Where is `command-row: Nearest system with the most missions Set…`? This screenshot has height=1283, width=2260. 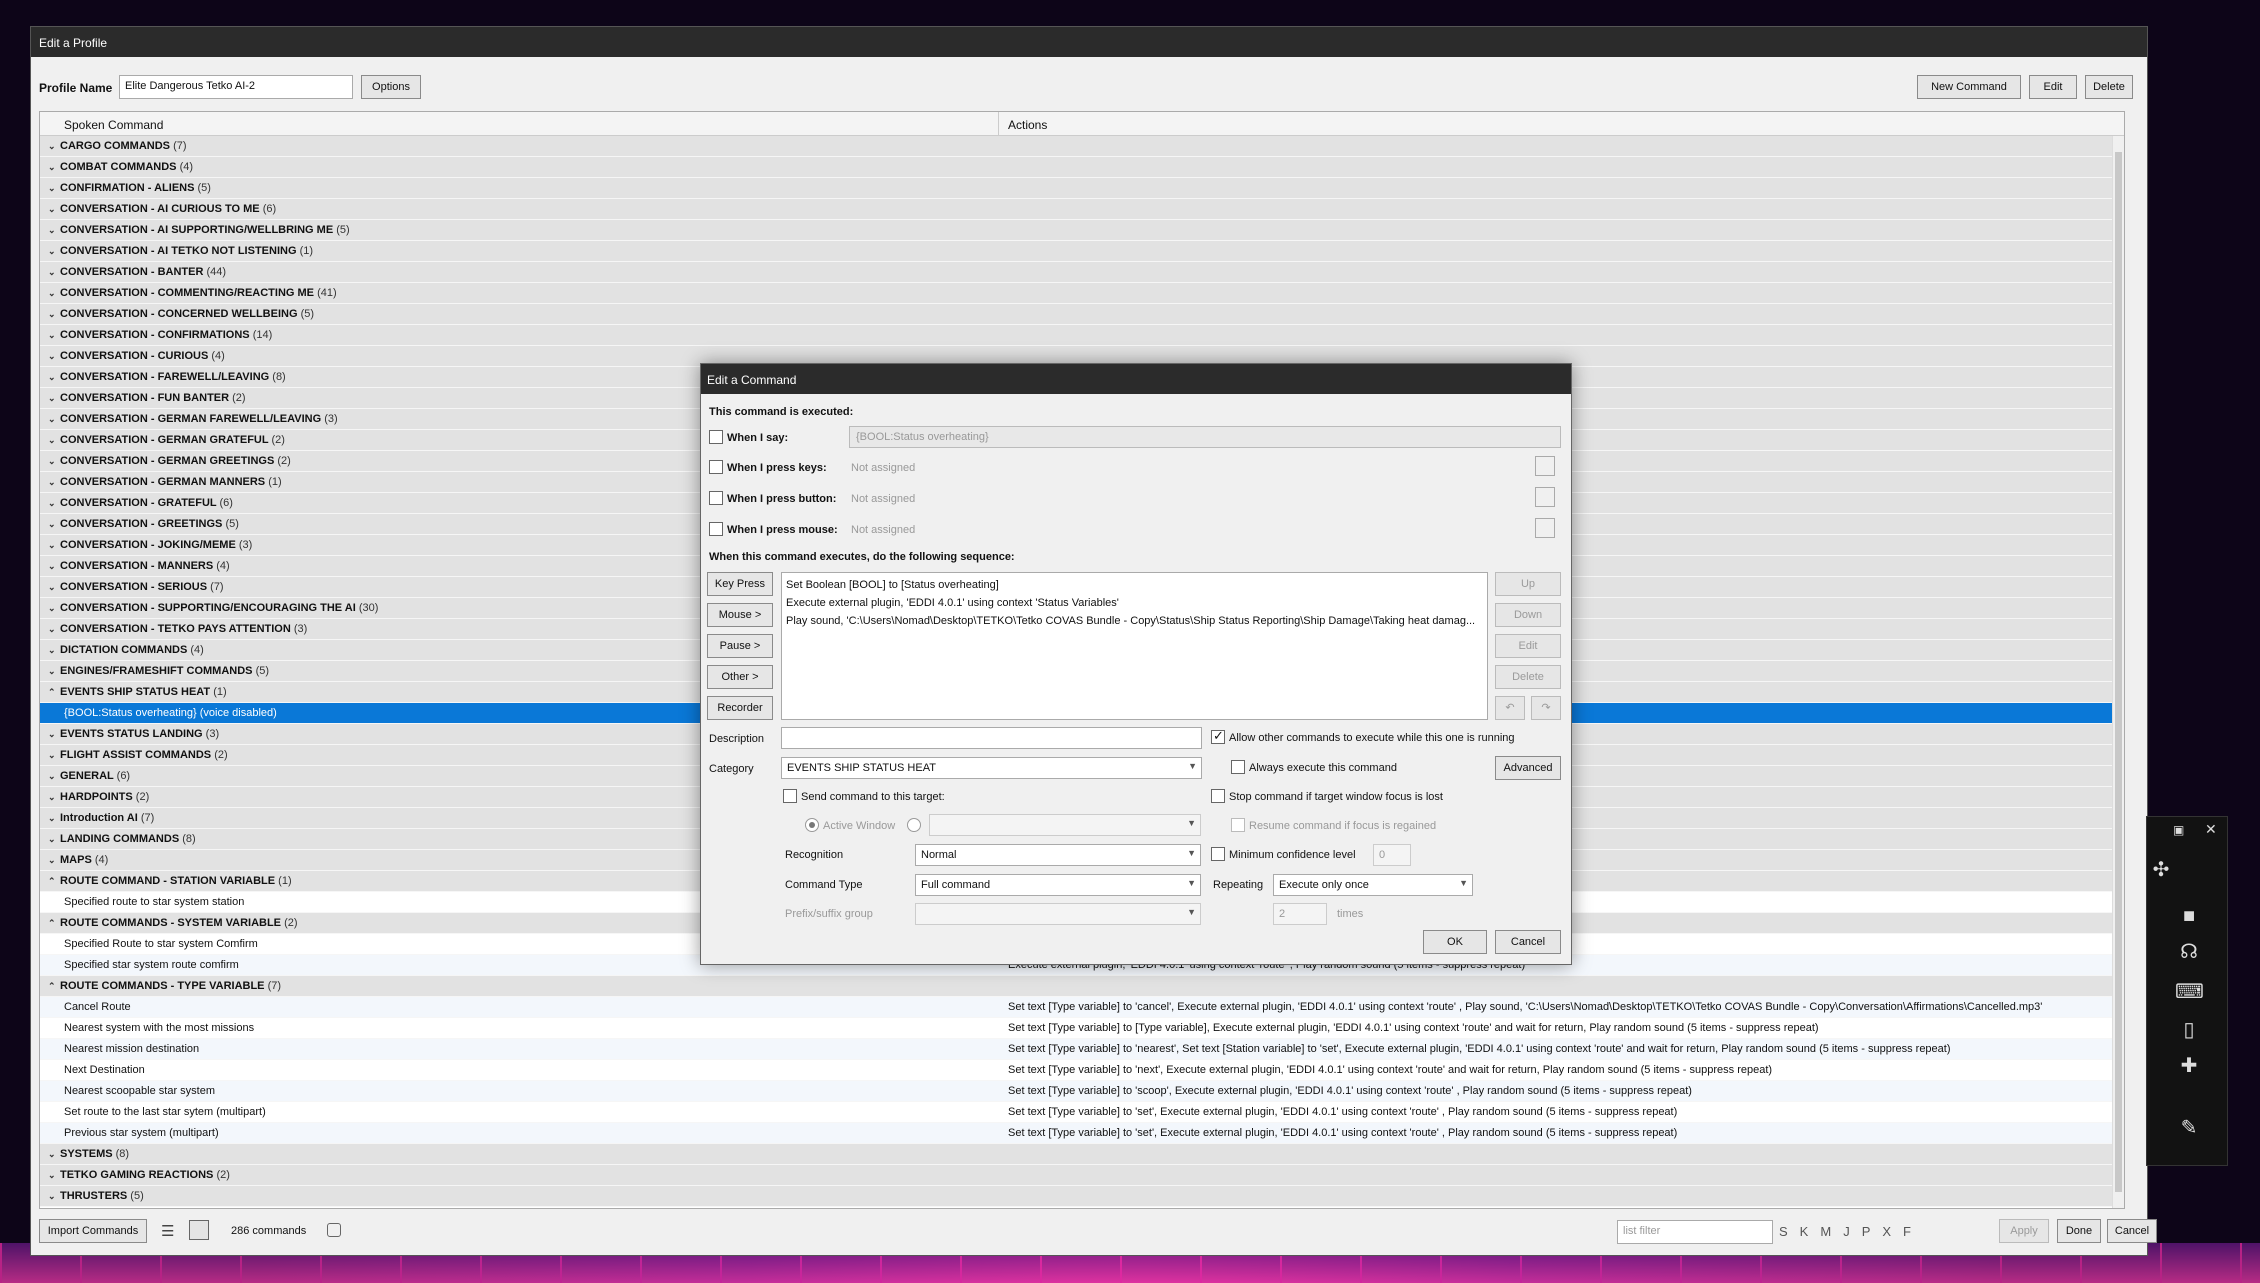 command-row: Nearest system with the most missions Set… is located at coordinates (1082, 1028).